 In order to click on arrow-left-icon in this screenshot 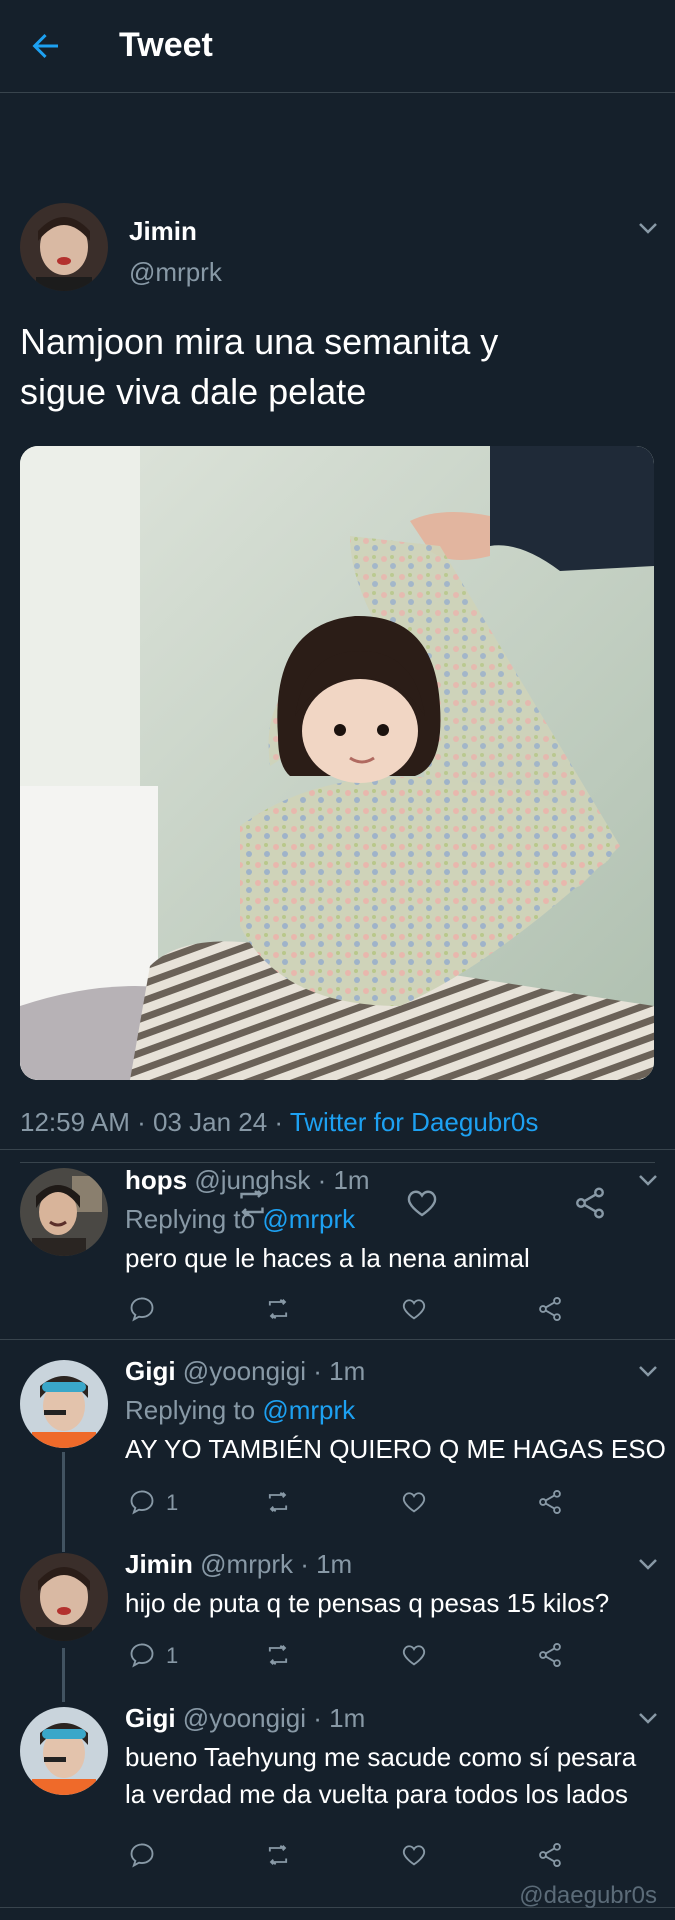, I will do `click(46, 46)`.